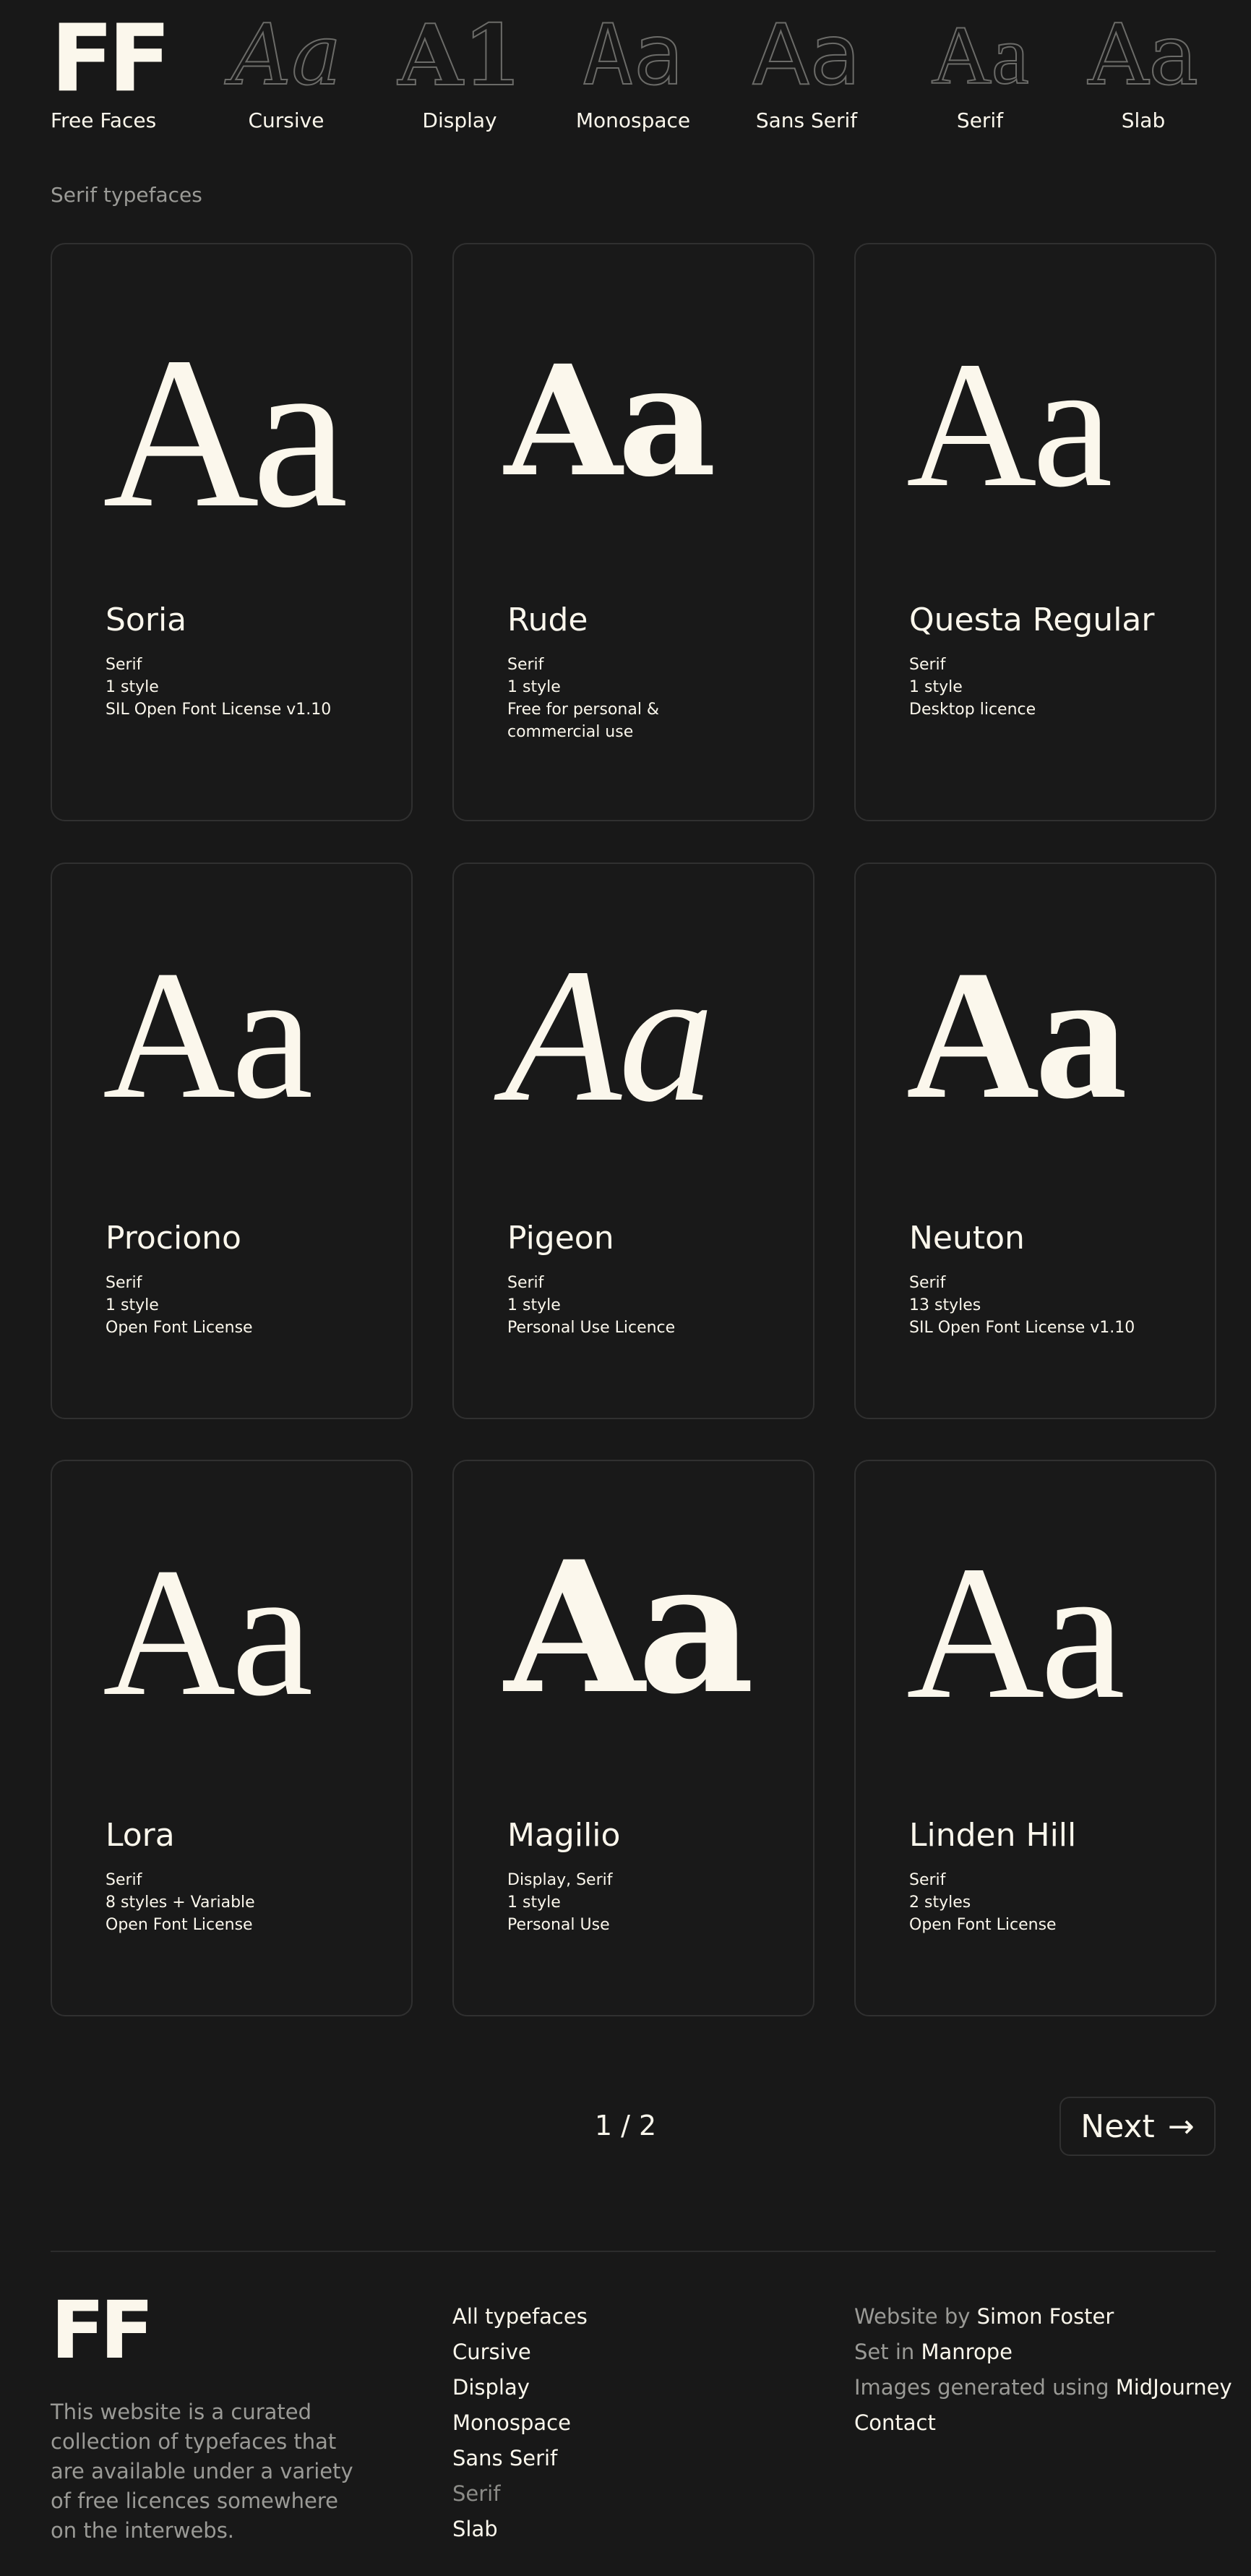  I want to click on typeface-styles: 8 styles + Variable, so click(180, 1903).